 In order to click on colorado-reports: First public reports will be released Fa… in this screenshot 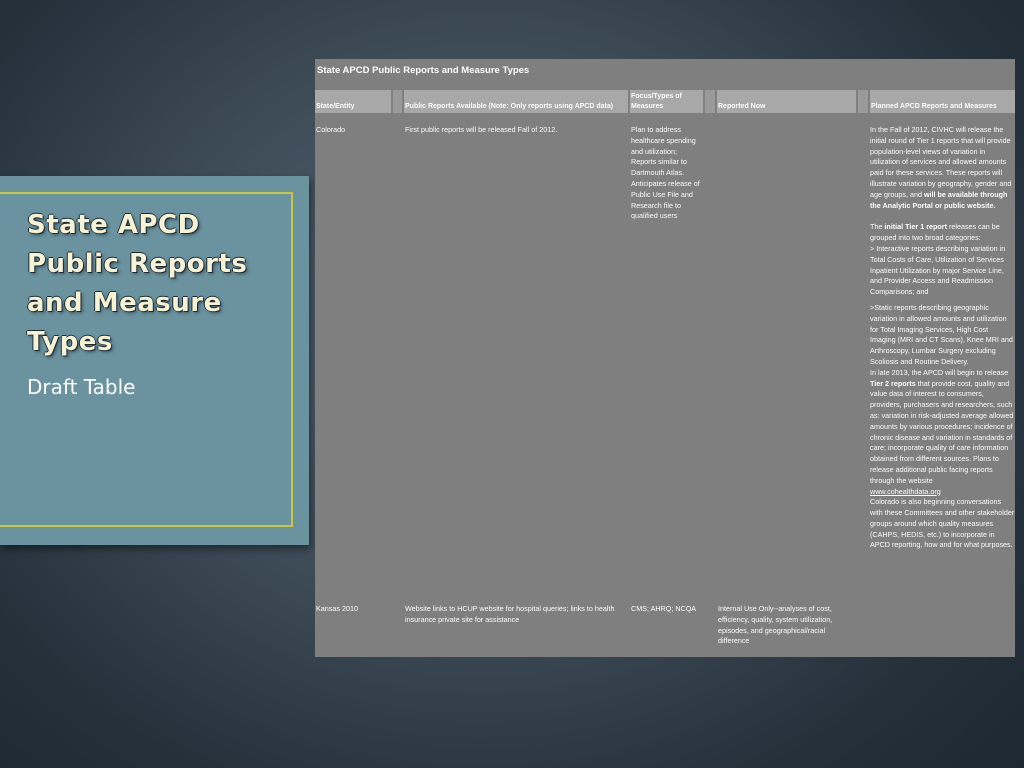, I will do `click(481, 129)`.